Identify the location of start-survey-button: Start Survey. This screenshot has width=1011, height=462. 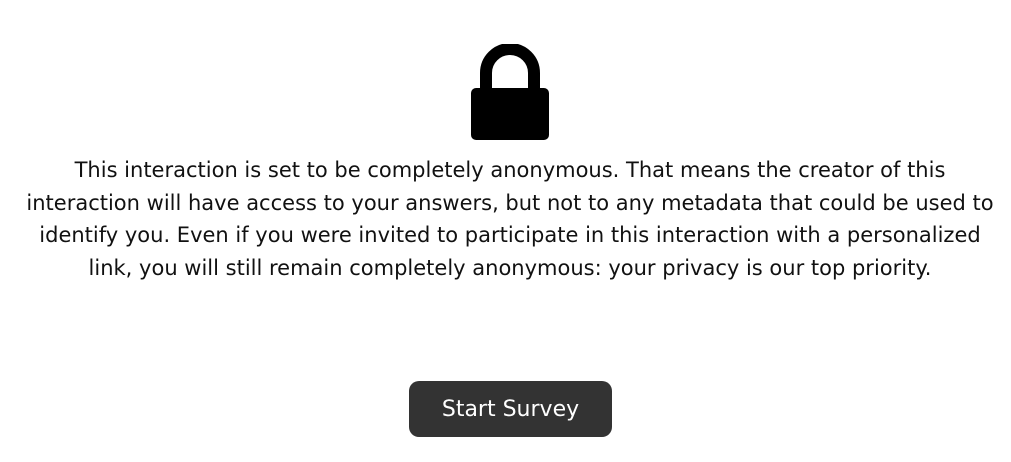
(510, 409).